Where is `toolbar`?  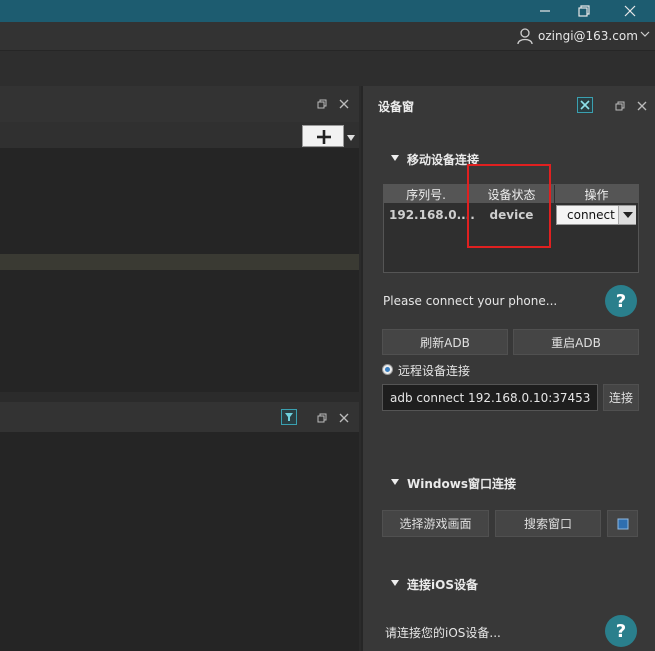
toolbar is located at coordinates (327, 68).